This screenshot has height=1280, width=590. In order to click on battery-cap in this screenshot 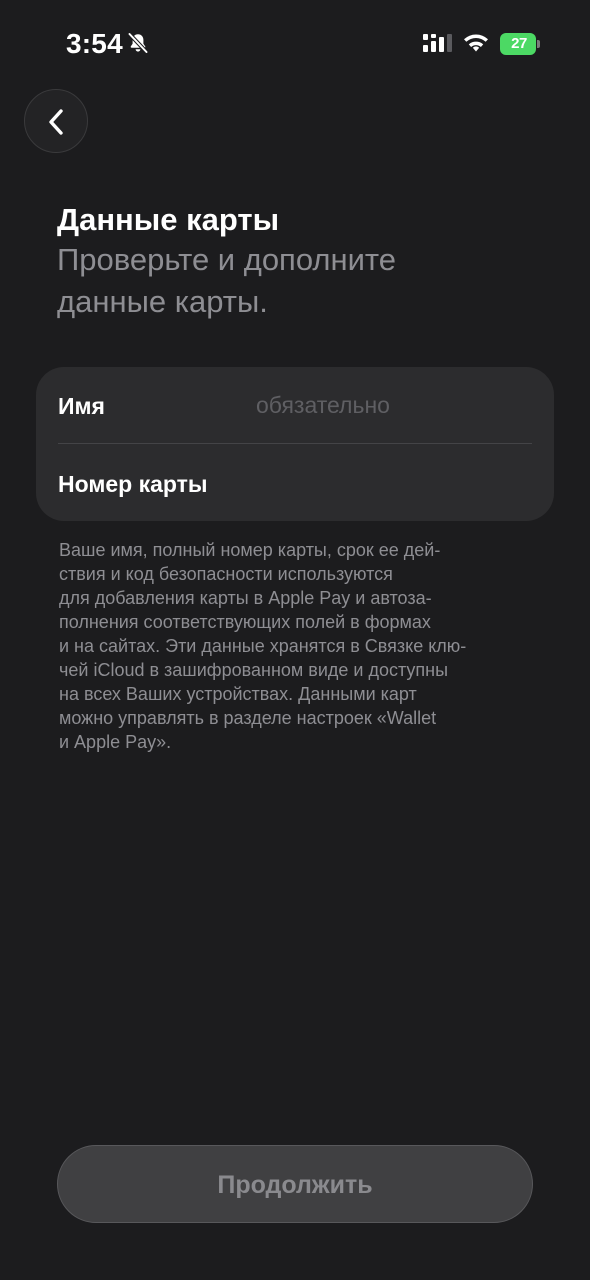, I will do `click(538, 44)`.